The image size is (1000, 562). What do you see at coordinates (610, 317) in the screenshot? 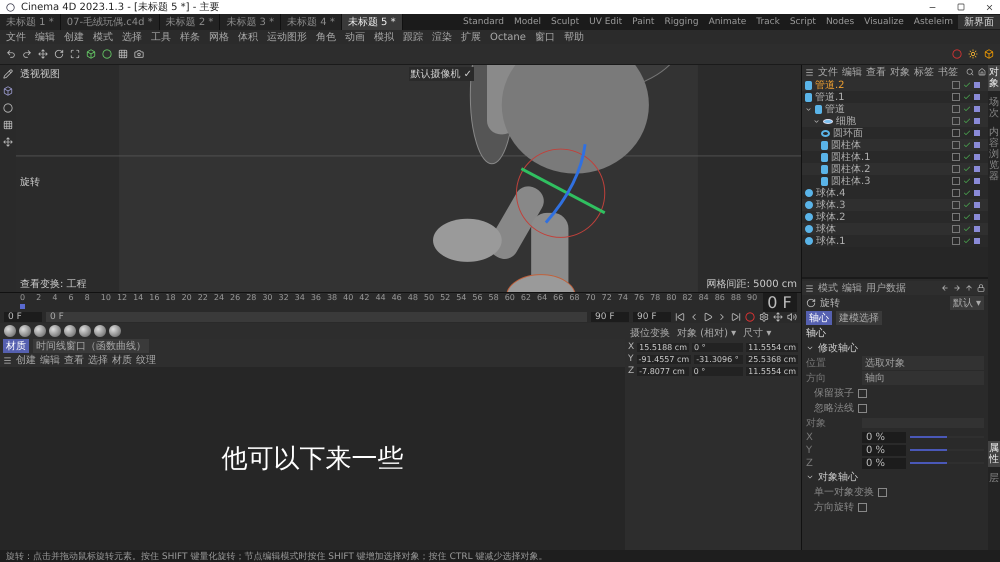
I see `range-end-field: 90 F` at bounding box center [610, 317].